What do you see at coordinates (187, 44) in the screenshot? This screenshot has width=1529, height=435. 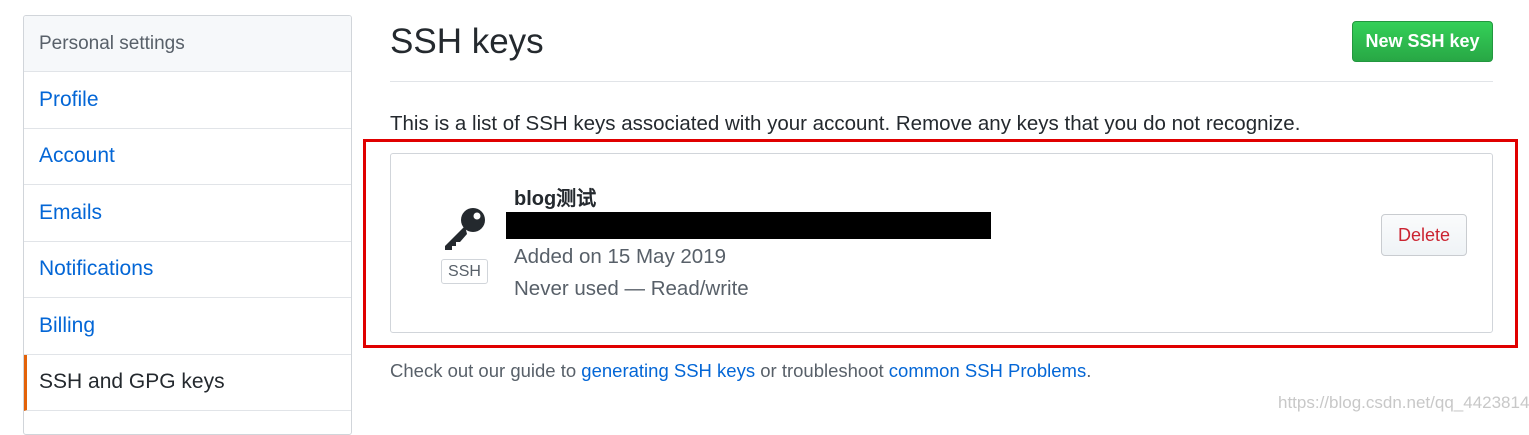 I see `sidebar-header: Personal settings` at bounding box center [187, 44].